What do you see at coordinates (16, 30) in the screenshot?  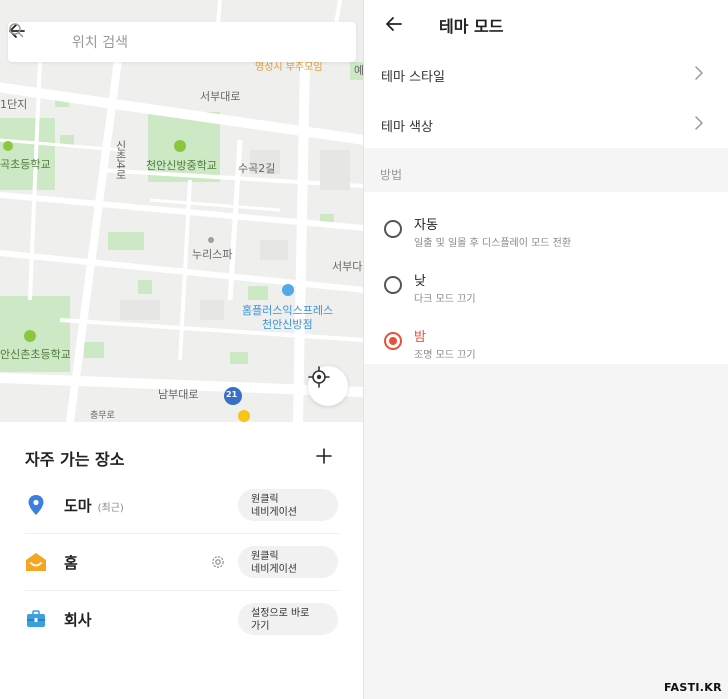 I see `search-icon` at bounding box center [16, 30].